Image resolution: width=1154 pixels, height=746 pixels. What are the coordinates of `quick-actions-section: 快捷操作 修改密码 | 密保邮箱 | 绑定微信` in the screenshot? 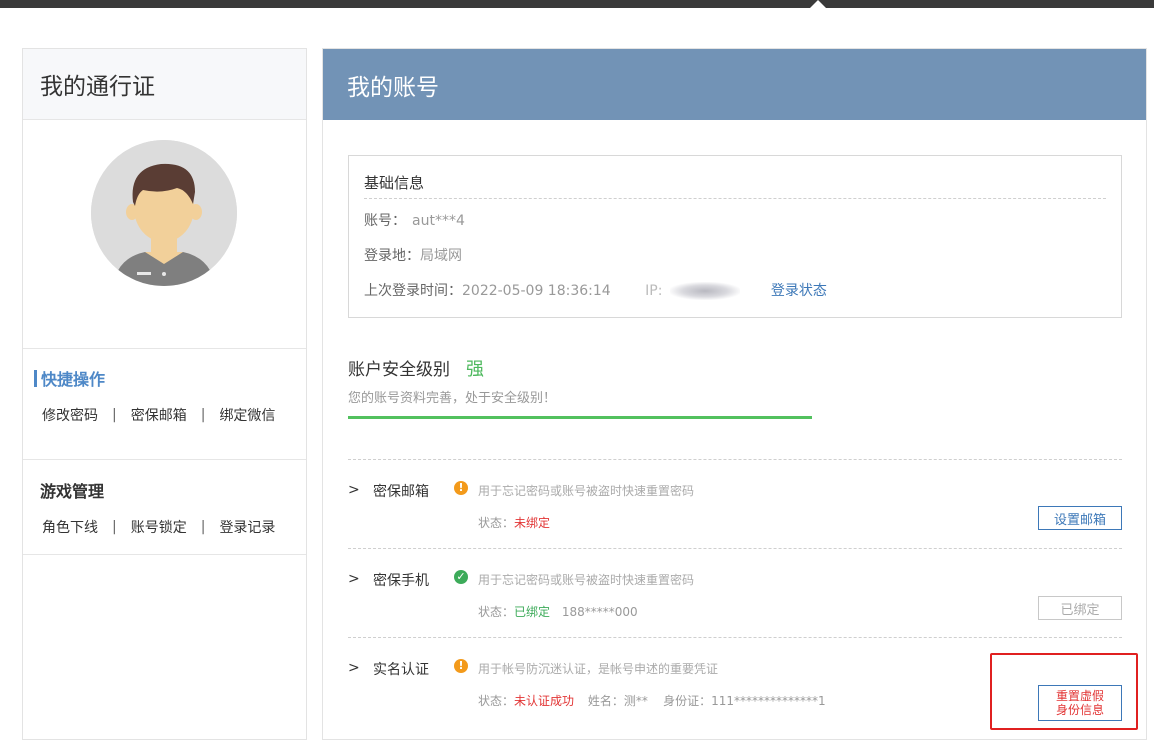 It's located at (164, 413).